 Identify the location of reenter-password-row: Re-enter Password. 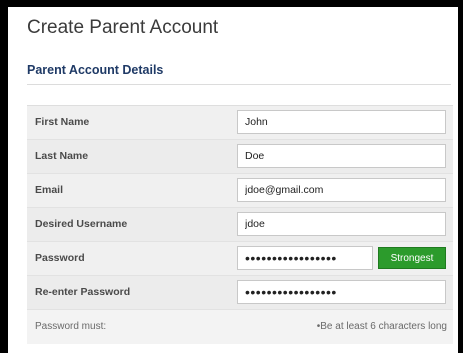
(240, 293).